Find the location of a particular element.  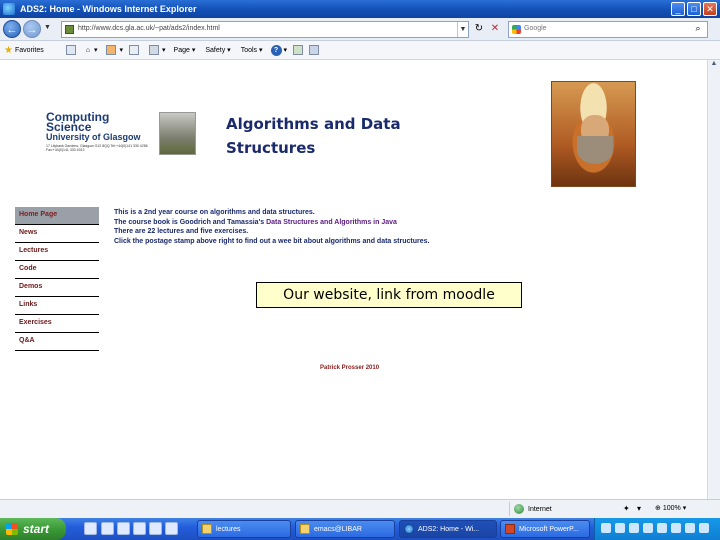

feeds-icon is located at coordinates (110, 50).